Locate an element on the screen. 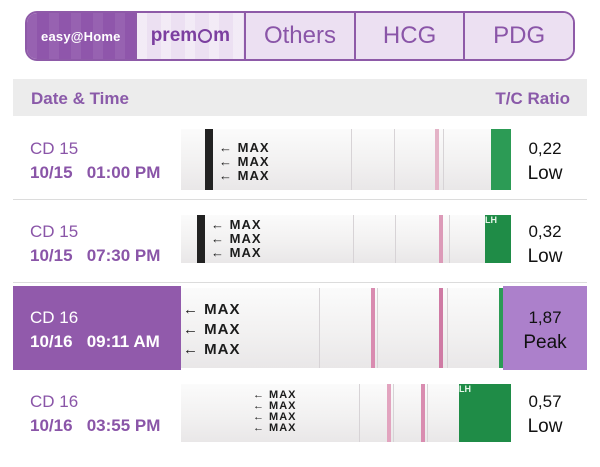  date-time-cell: CD 16 10/16 03:55 PM is located at coordinates (97, 415).